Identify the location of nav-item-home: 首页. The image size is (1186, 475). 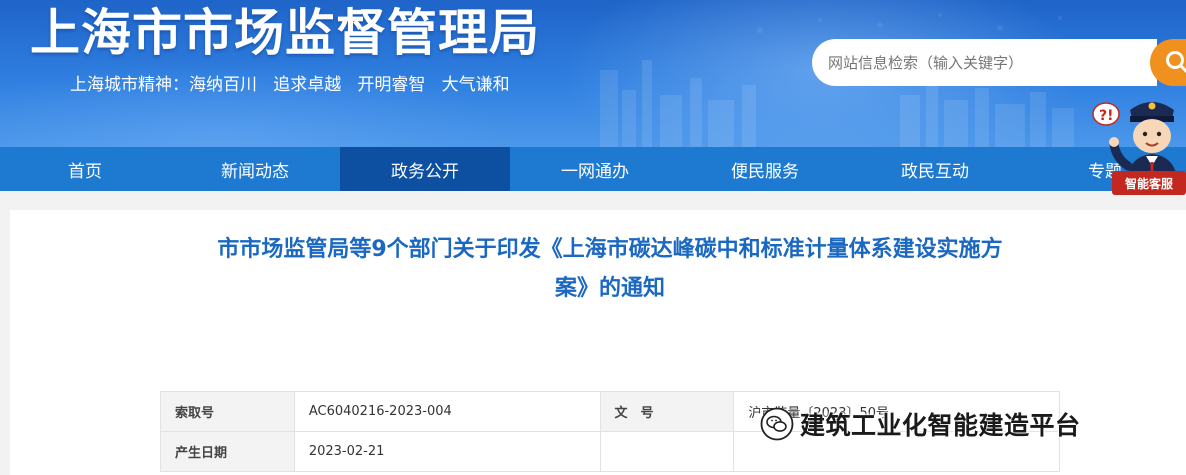
(85, 169).